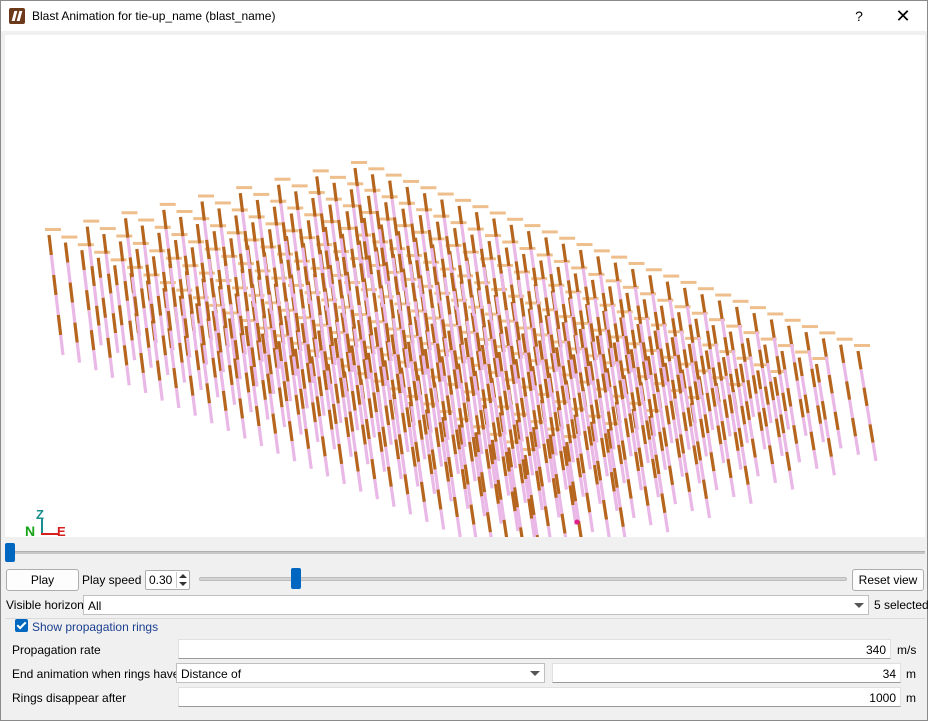  Describe the element at coordinates (903, 16) in the screenshot. I see `close-button: ✕` at that location.